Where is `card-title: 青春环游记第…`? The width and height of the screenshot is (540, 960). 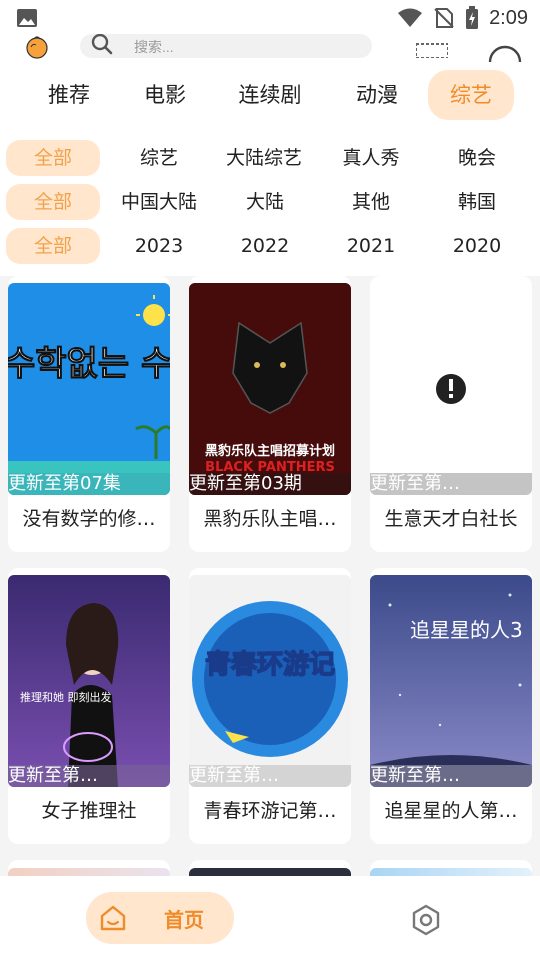
card-title: 青春环游记第… is located at coordinates (270, 811).